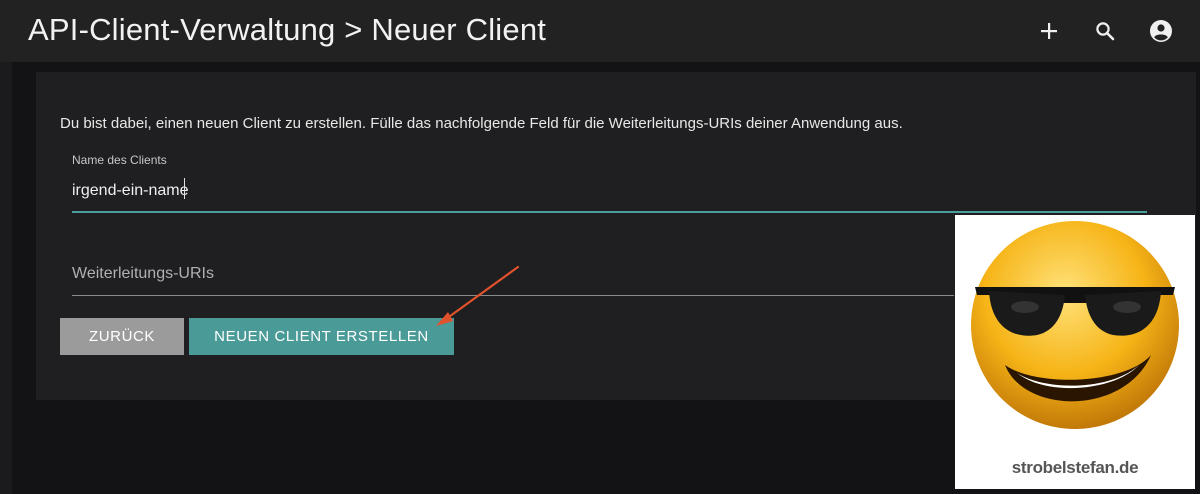 This screenshot has height=494, width=1200. I want to click on sunglasses-smiley-icon, so click(1075, 325).